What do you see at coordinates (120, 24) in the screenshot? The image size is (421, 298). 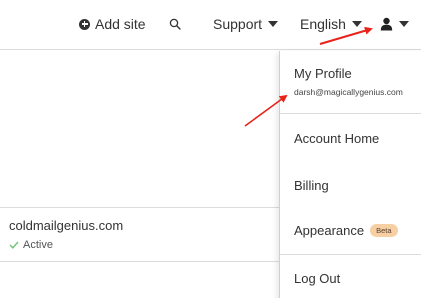 I see `add-site-label: Add site` at bounding box center [120, 24].